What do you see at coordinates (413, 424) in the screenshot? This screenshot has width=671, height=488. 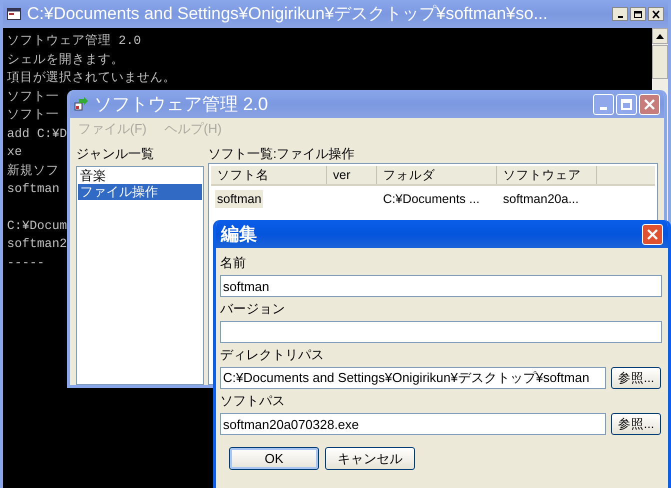 I see `input-field: softman20a070328.exe` at bounding box center [413, 424].